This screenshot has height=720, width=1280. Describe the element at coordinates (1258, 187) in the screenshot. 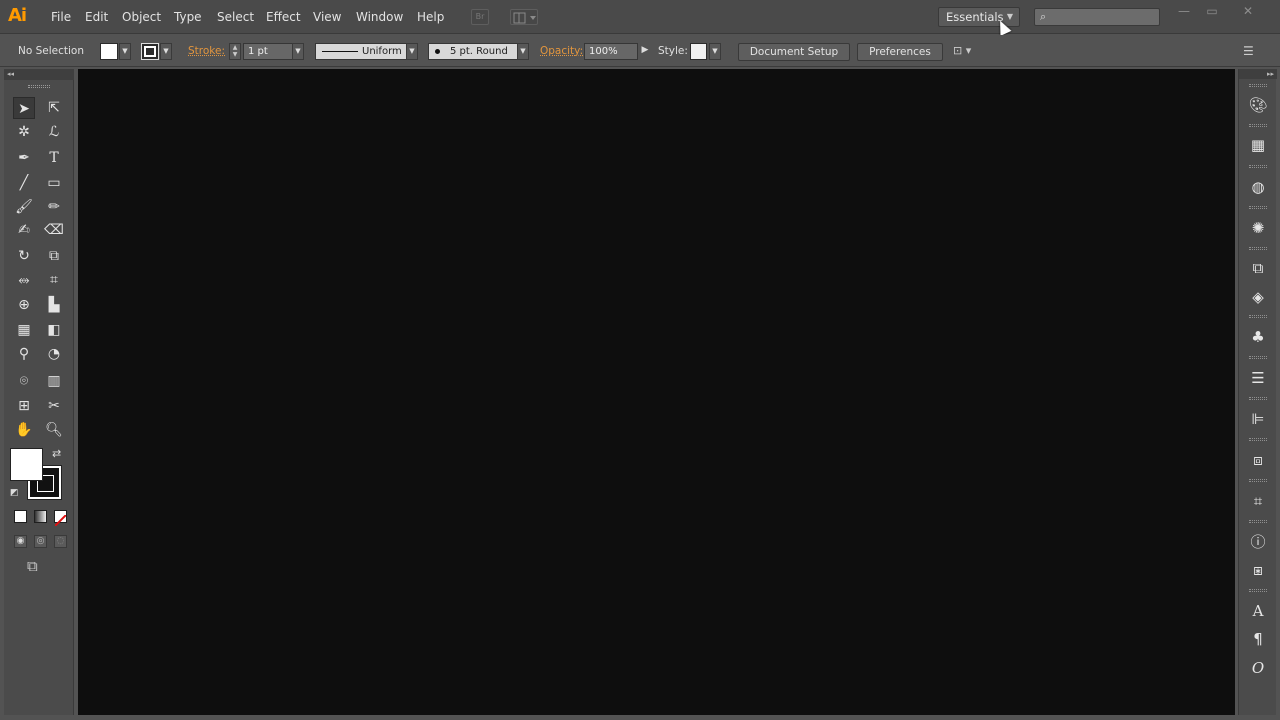

I see `symbols-panel-icon: ◍` at that location.